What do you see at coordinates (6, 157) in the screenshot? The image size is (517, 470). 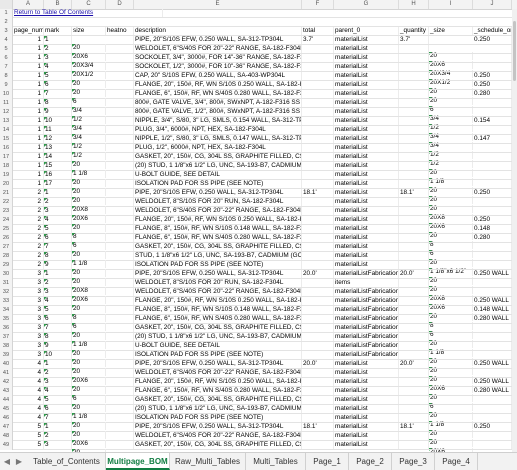 I see `row-number: 17` at bounding box center [6, 157].